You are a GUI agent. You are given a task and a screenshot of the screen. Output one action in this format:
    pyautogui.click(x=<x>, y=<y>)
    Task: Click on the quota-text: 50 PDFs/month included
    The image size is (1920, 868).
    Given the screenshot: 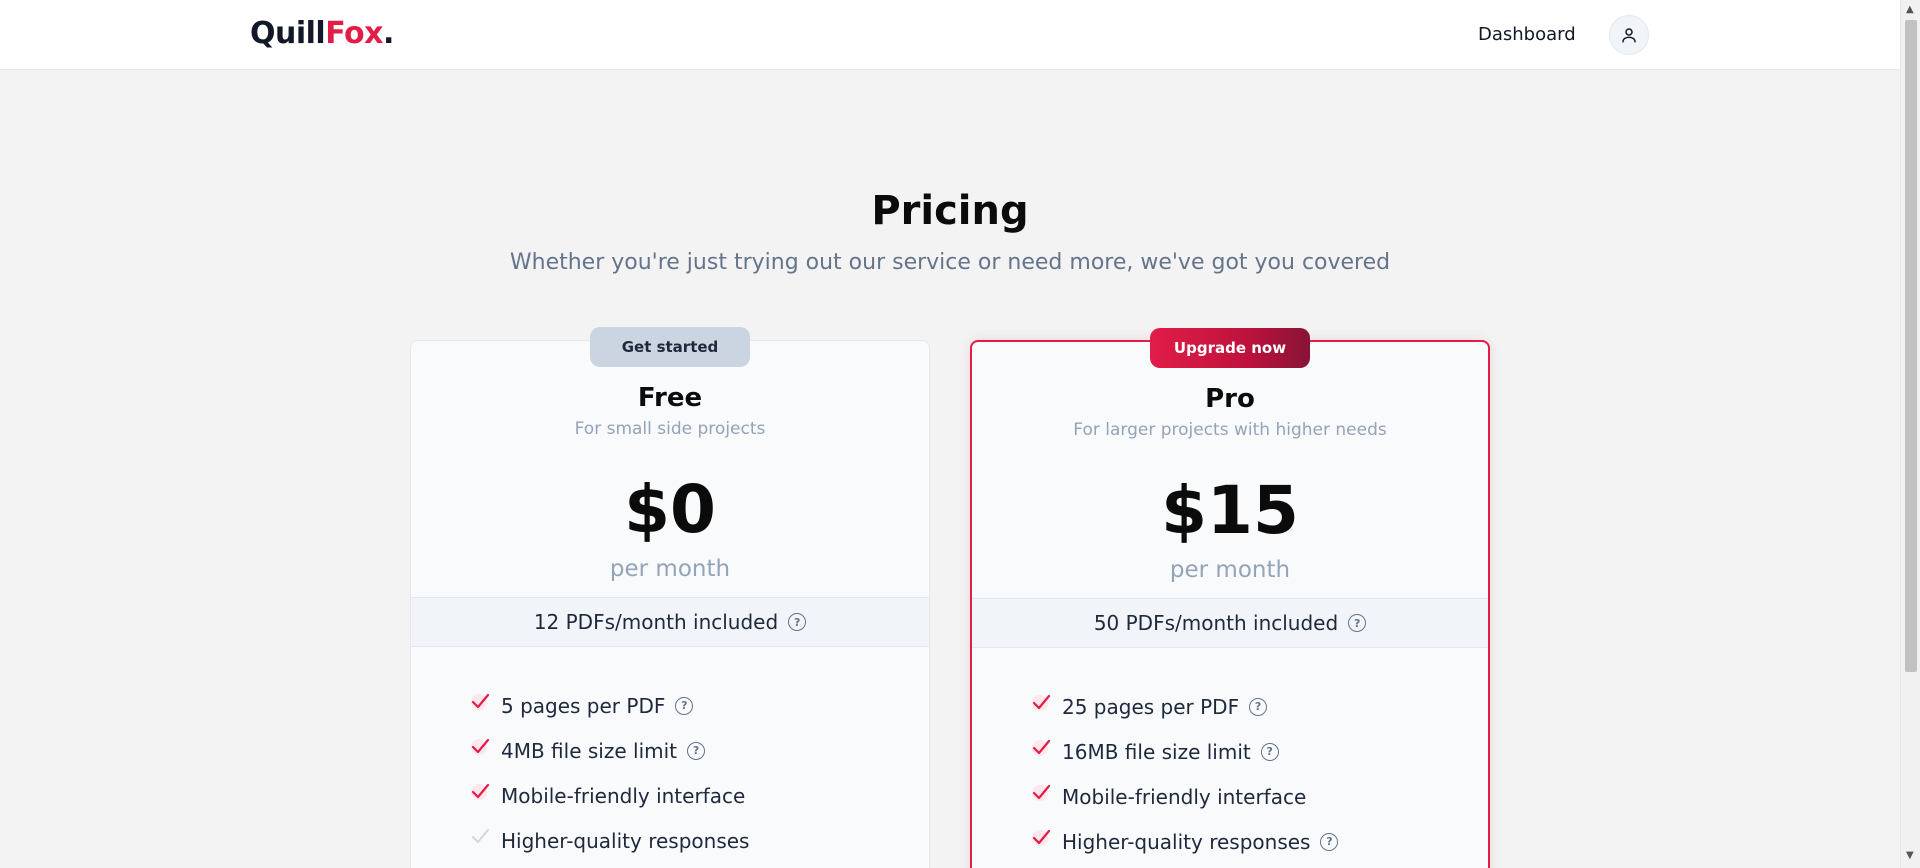 What is the action you would take?
    pyautogui.click(x=1216, y=623)
    